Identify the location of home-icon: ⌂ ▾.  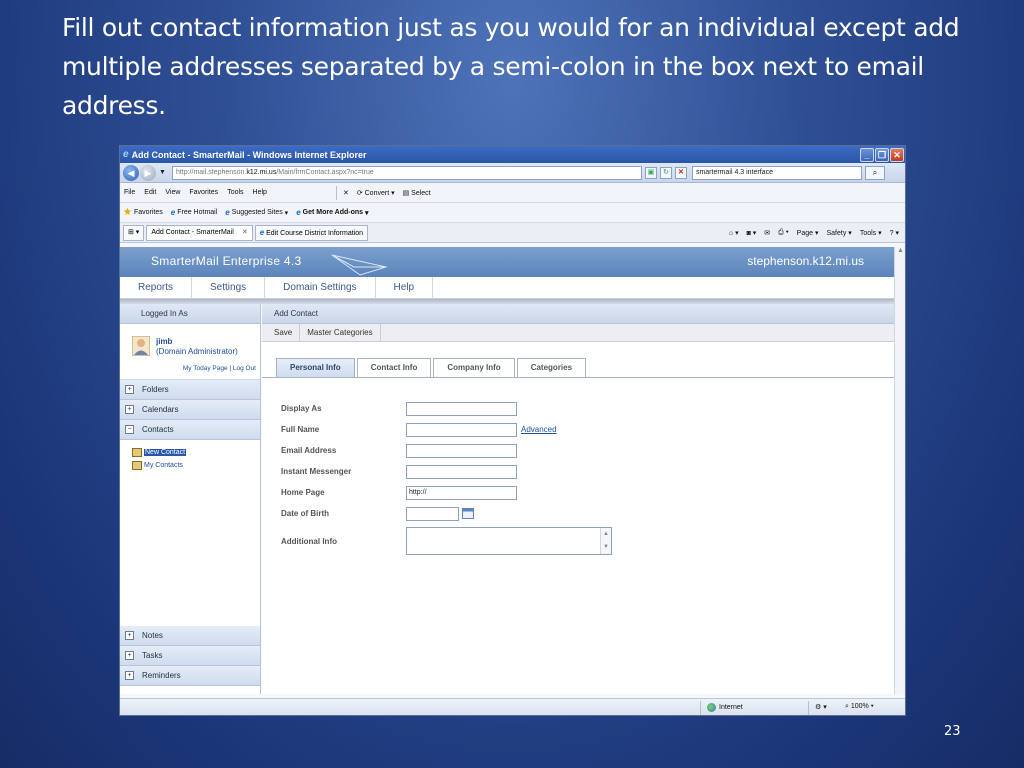
(734, 233).